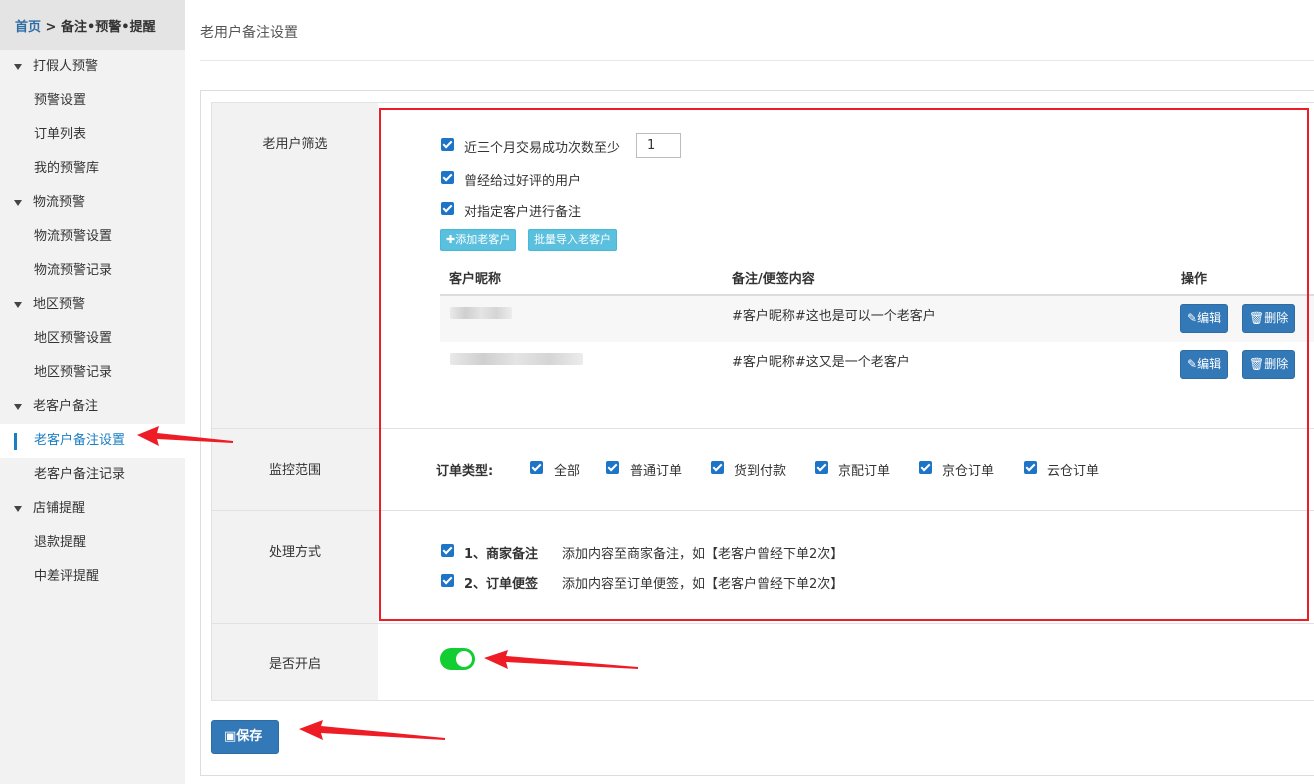  What do you see at coordinates (294, 552) in the screenshot?
I see `handle-label: 处理方式` at bounding box center [294, 552].